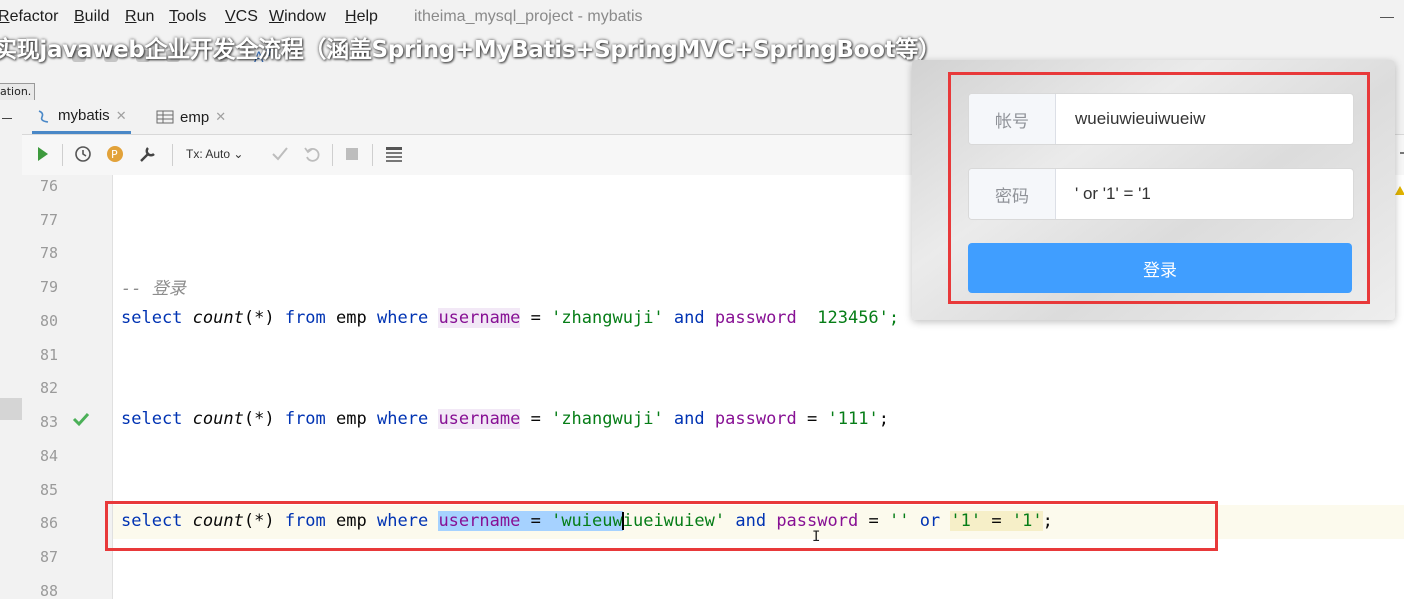 This screenshot has width=1404, height=600. What do you see at coordinates (49, 220) in the screenshot?
I see `line-number: 77` at bounding box center [49, 220].